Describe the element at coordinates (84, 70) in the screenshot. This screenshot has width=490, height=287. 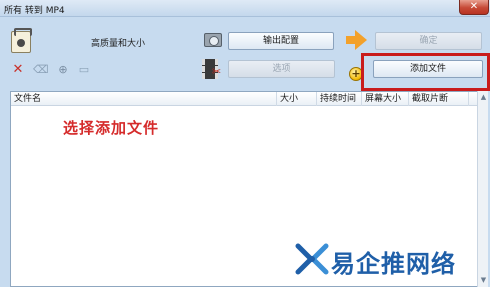
I see `view-icon: ▭` at that location.